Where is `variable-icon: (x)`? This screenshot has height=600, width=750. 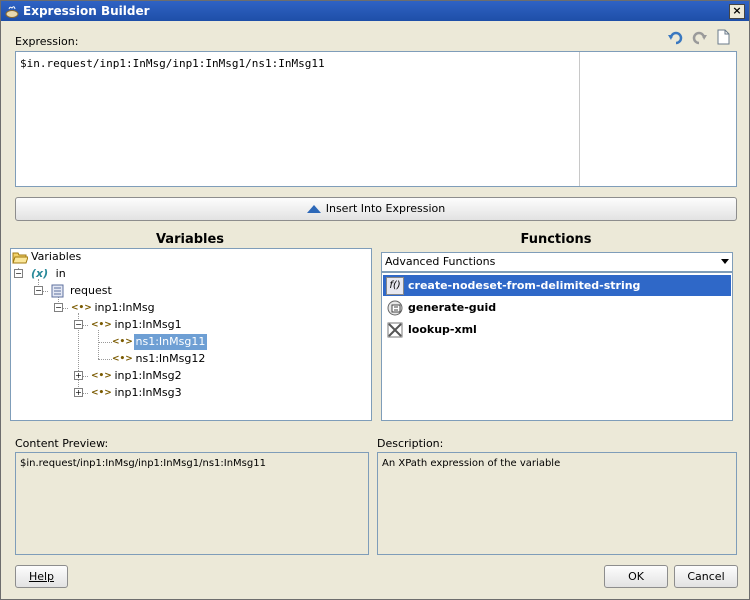
variable-icon: (x) is located at coordinates (40, 273).